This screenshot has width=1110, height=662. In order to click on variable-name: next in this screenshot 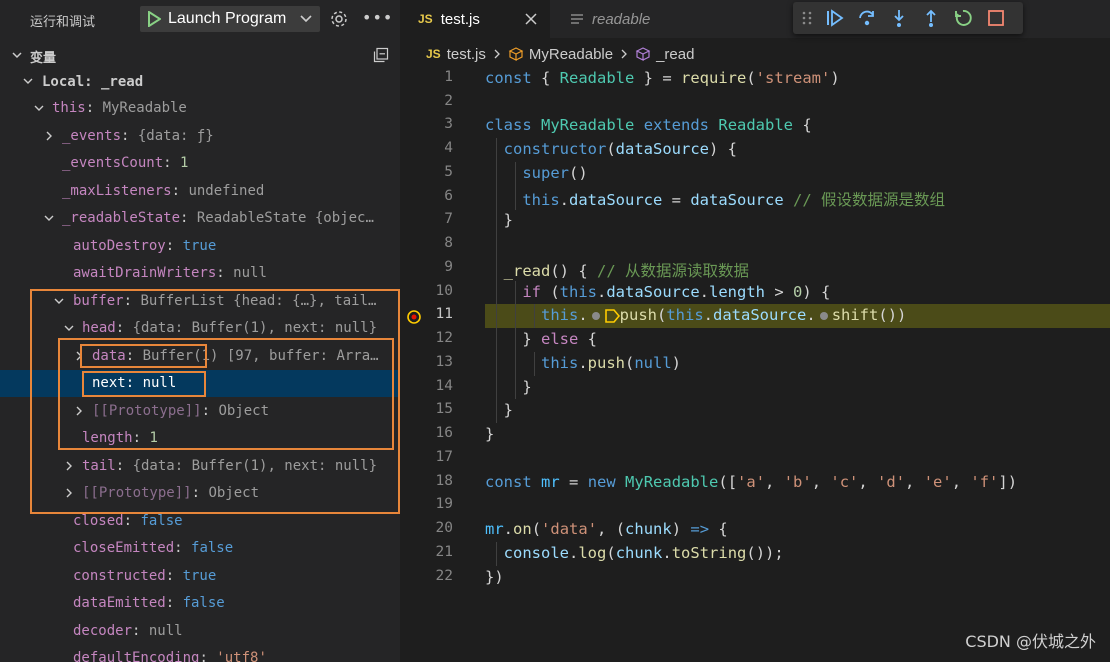, I will do `click(109, 383)`.